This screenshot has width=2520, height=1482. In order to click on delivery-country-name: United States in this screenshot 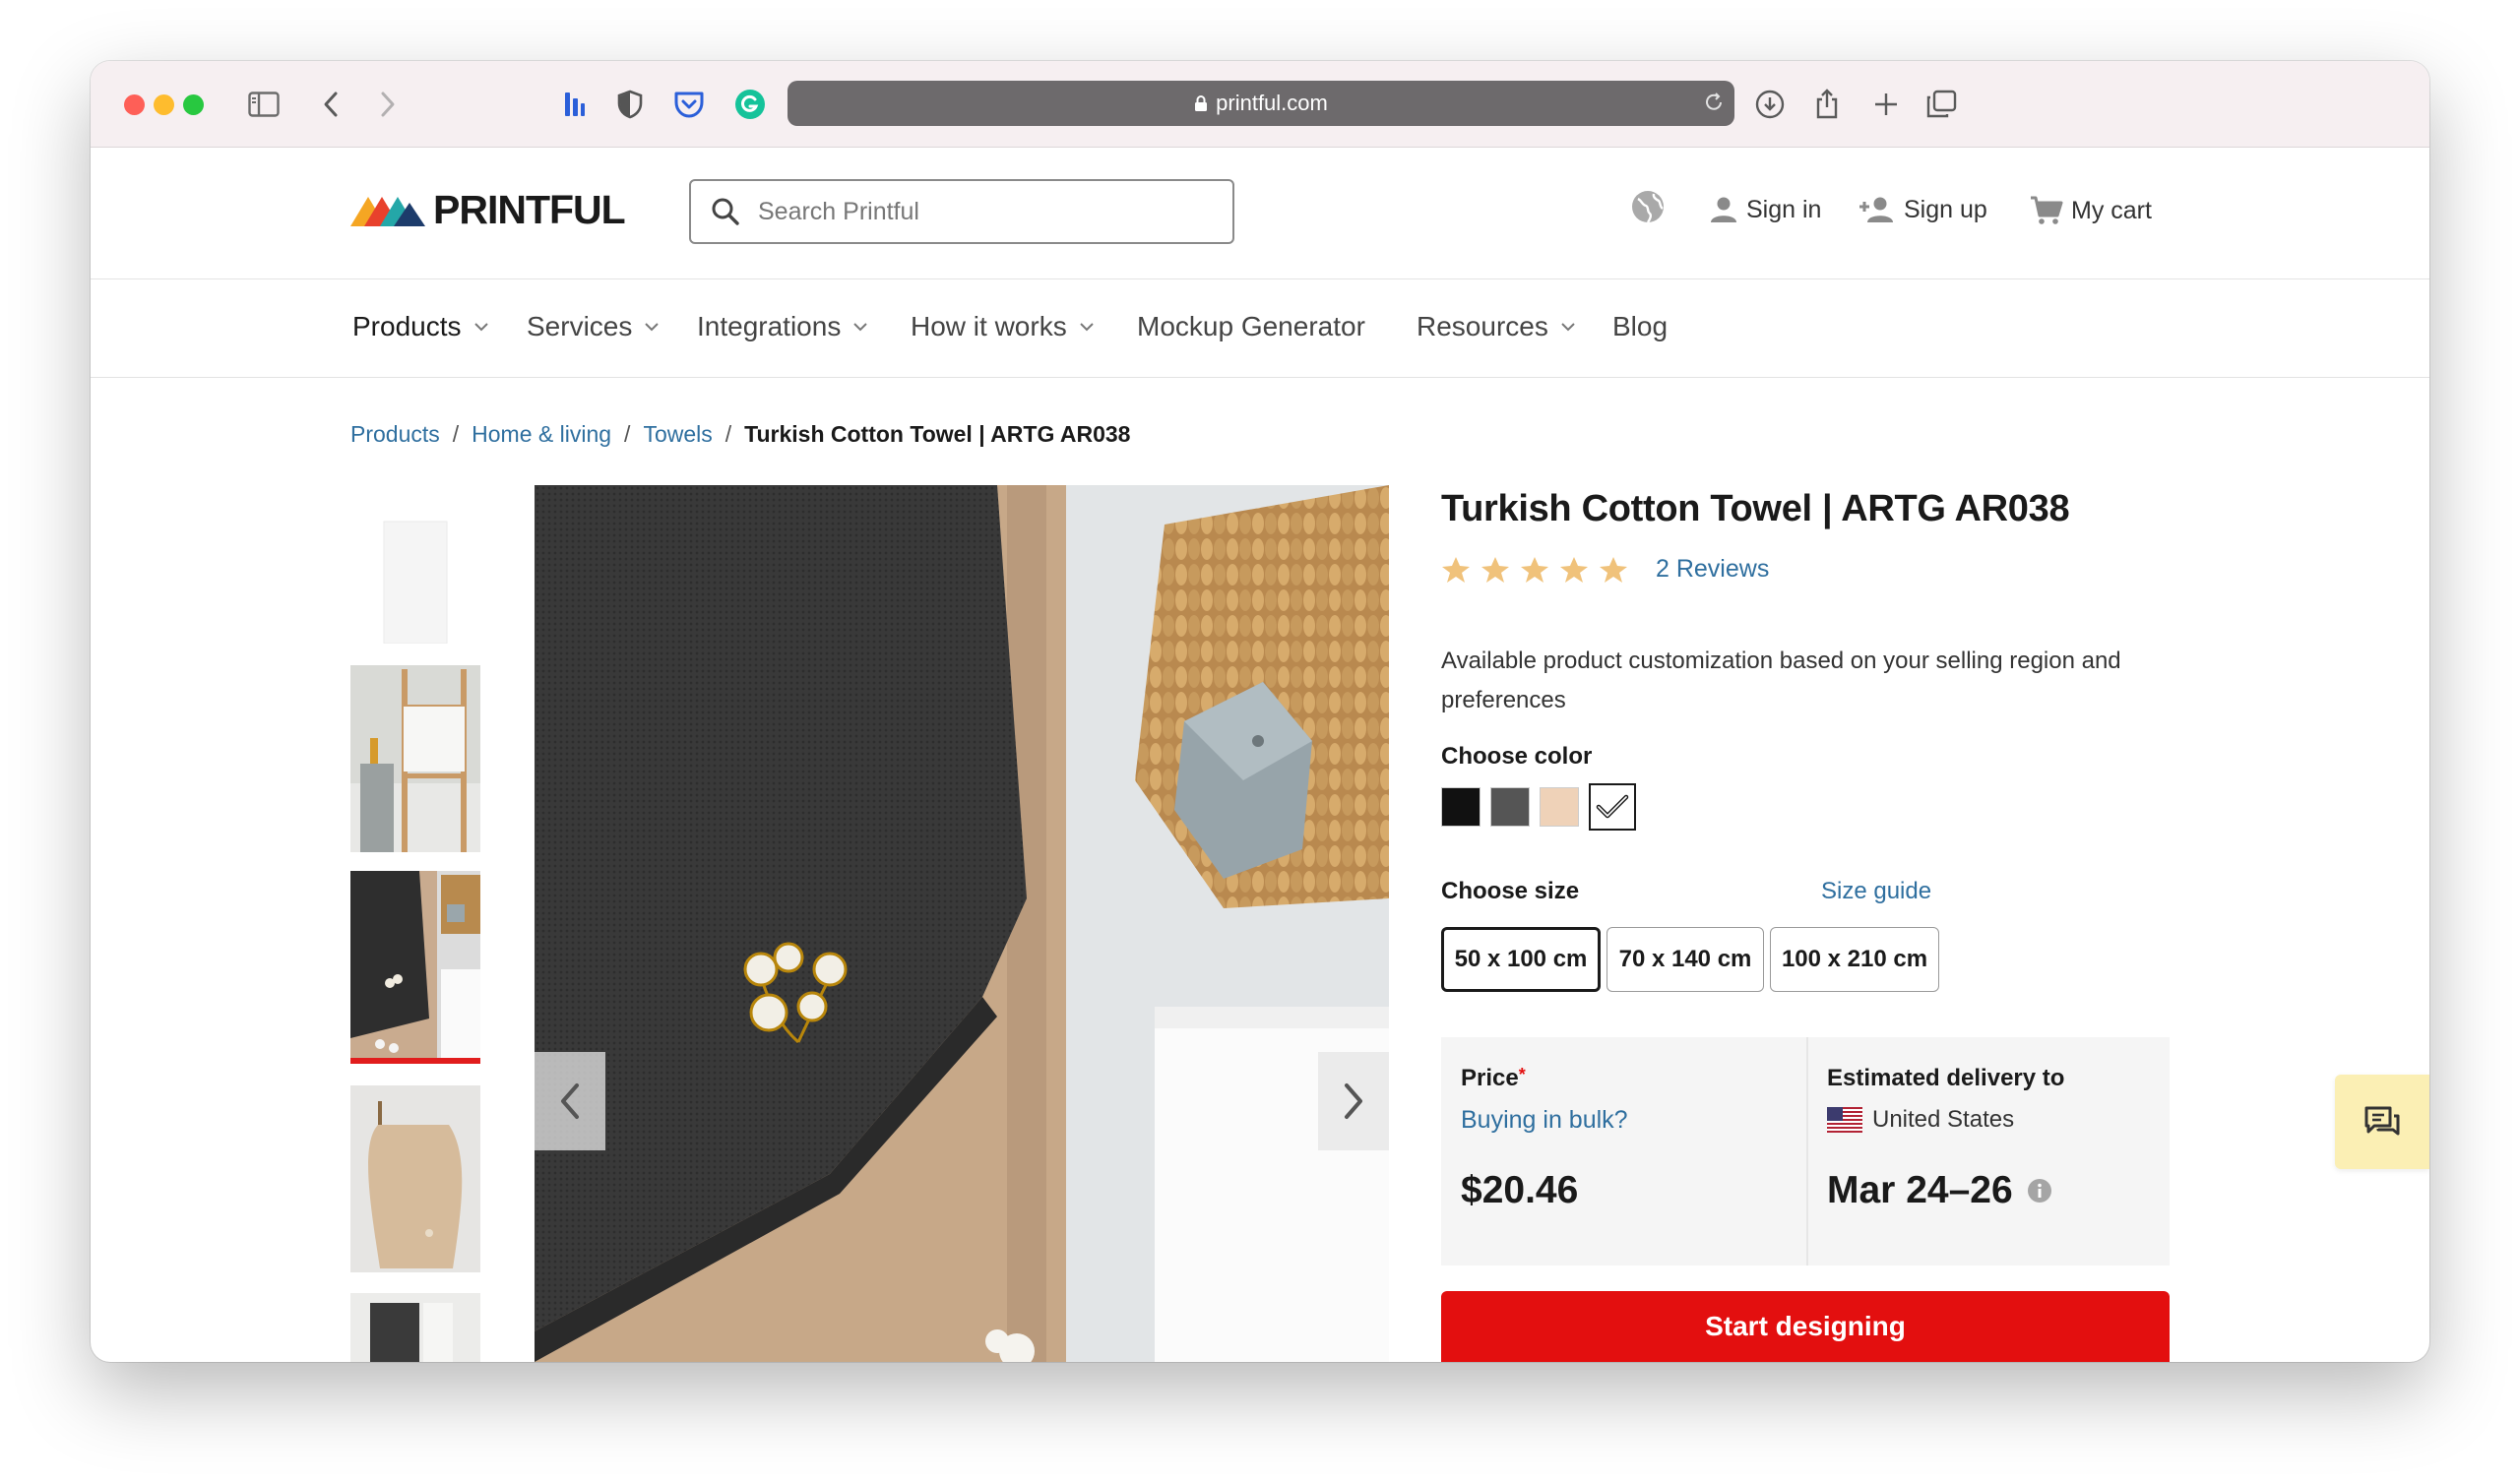, I will do `click(1943, 1119)`.